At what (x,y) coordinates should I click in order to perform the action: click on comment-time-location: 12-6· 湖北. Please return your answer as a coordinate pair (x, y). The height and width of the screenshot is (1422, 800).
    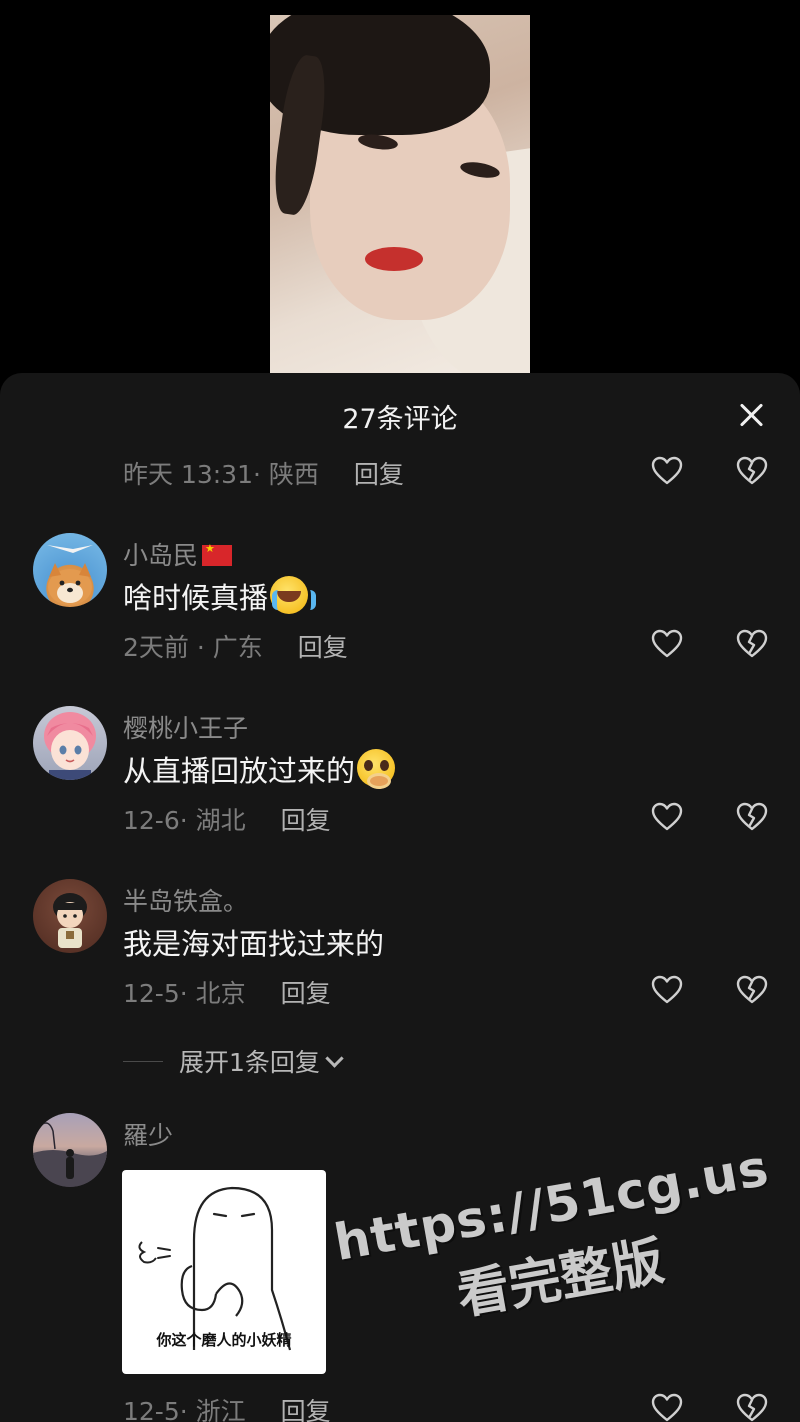
    Looking at the image, I should click on (184, 820).